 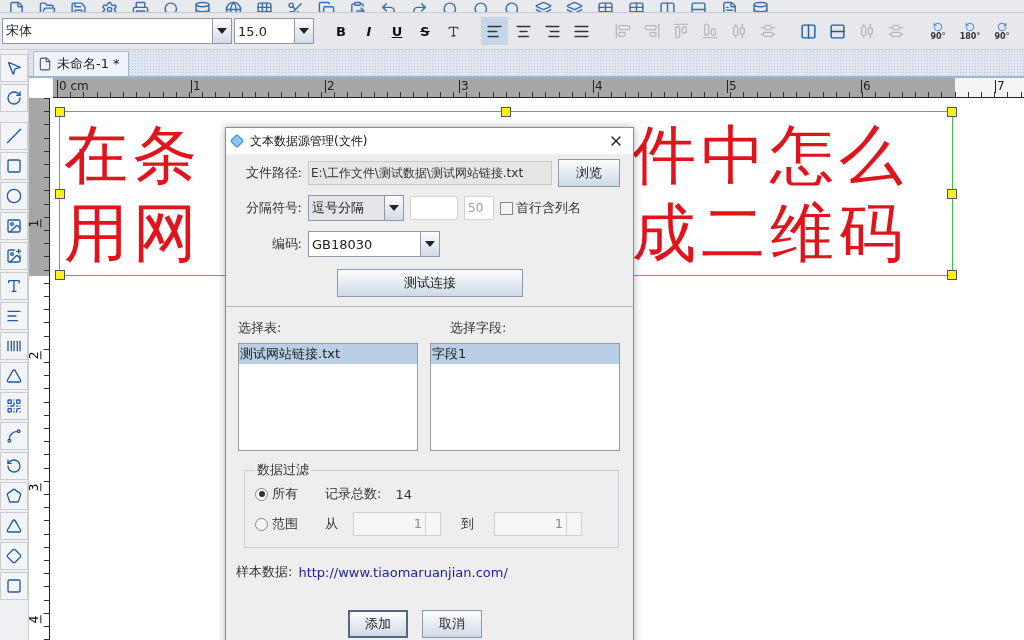 I want to click on test-connection-button: 测试连接, so click(x=429, y=283).